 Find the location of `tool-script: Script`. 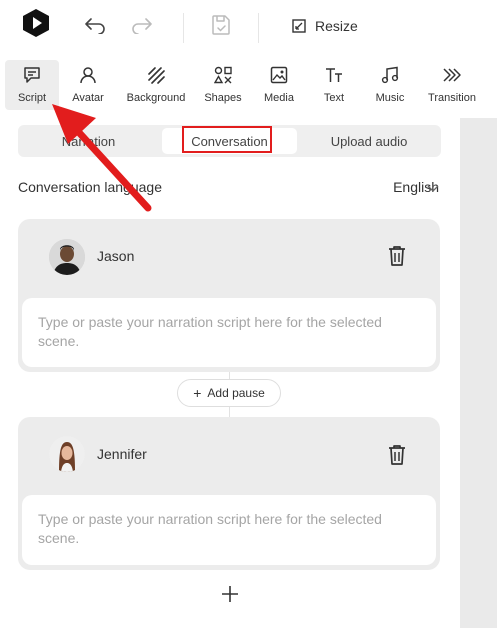

tool-script: Script is located at coordinates (32, 85).